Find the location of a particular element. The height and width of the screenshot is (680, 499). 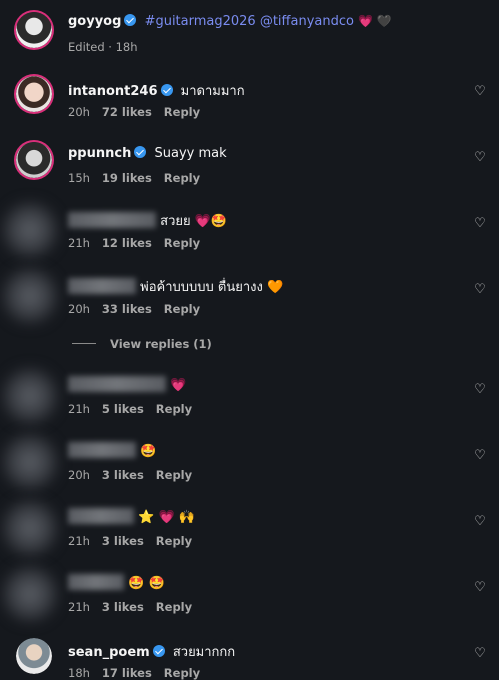

comment-text: 💗 is located at coordinates (178, 385).